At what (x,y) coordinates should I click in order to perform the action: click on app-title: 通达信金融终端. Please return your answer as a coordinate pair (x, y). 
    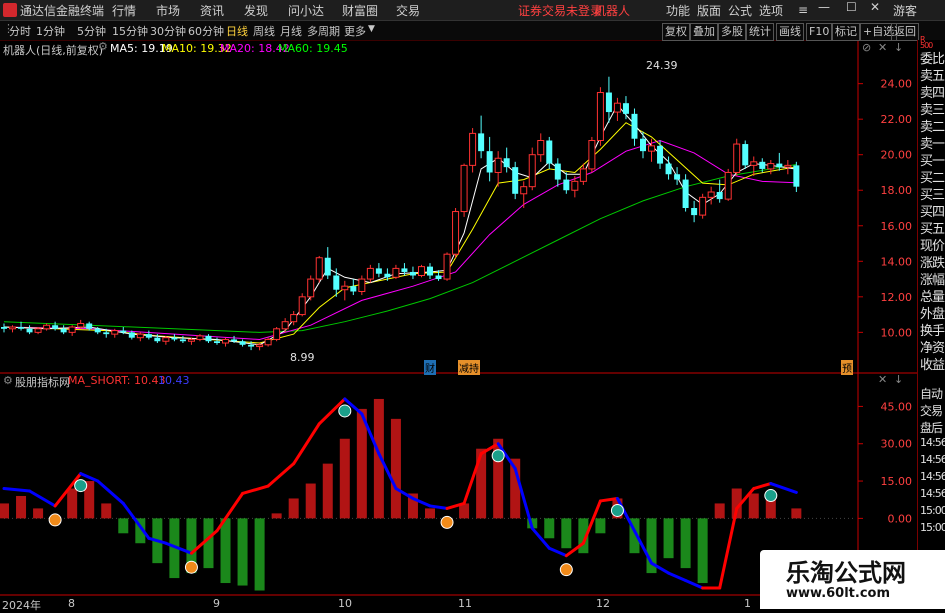
    Looking at the image, I should click on (62, 11).